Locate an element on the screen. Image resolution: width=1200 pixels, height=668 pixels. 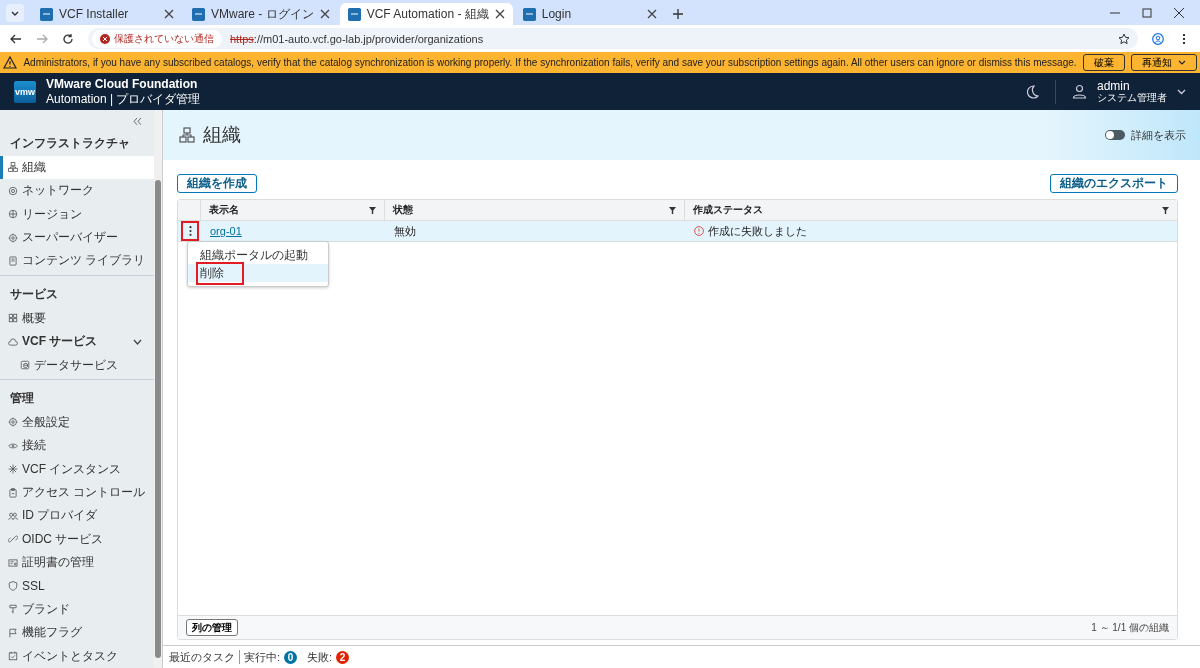
browser-tab: VCF Installer is located at coordinates (107, 14).